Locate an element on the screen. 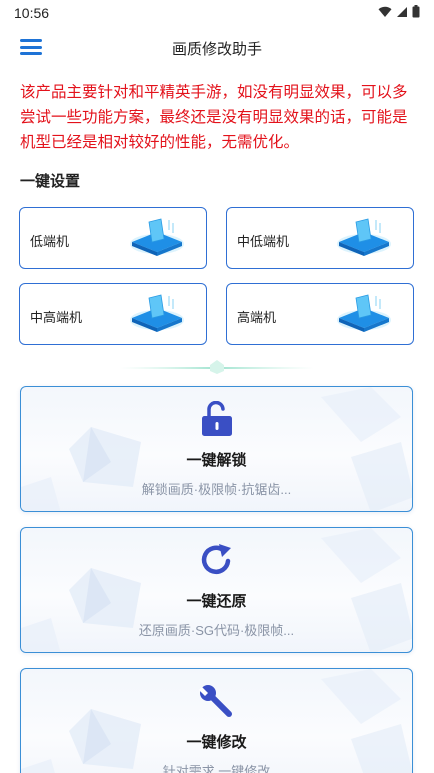 Image resolution: width=434 pixels, height=773 pixels. battery-icon is located at coordinates (416, 11).